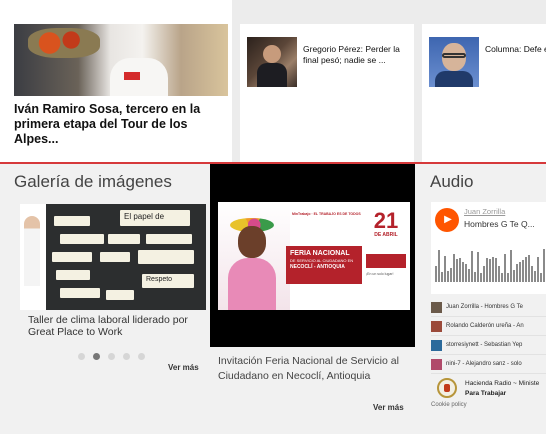 The width and height of the screenshot is (546, 434). I want to click on playlist-item-label: nini-7 - Alejandro sanz - solo, so click(484, 364).